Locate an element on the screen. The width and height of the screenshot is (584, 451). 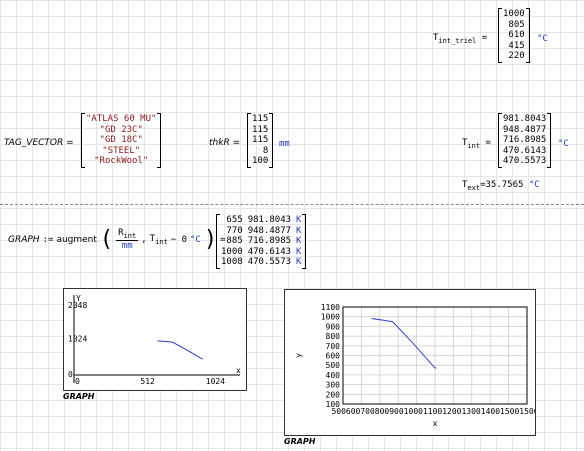
y-tick-label: 600 is located at coordinates (333, 356).